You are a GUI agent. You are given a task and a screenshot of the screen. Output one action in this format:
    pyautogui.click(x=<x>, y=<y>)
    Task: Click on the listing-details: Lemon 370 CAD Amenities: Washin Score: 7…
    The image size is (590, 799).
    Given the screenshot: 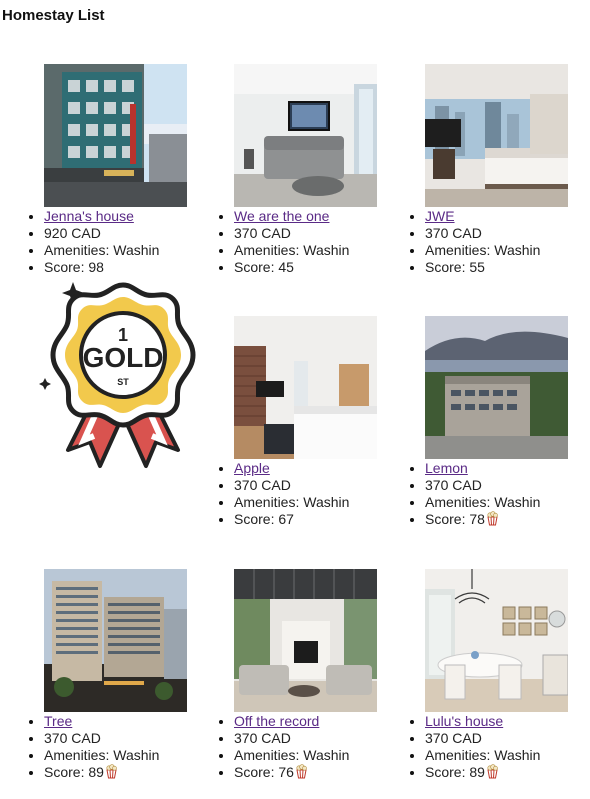 What is the action you would take?
    pyautogui.click(x=507, y=494)
    